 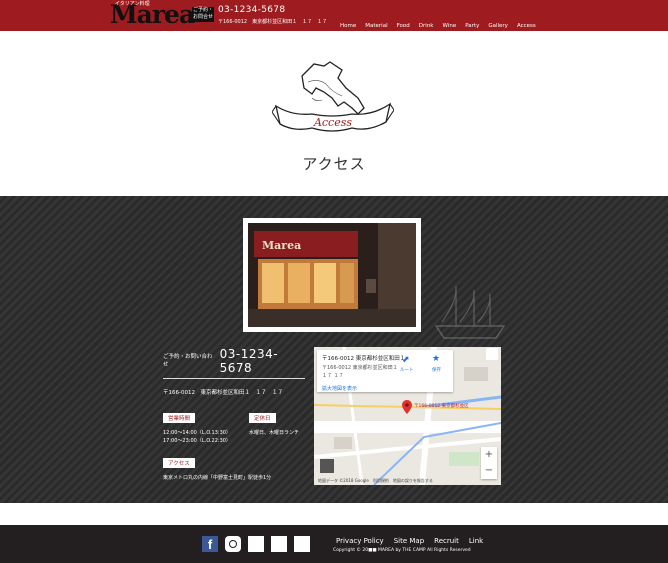 I want to click on phone-label: ご予約・お問い合わせ, so click(x=188, y=361).